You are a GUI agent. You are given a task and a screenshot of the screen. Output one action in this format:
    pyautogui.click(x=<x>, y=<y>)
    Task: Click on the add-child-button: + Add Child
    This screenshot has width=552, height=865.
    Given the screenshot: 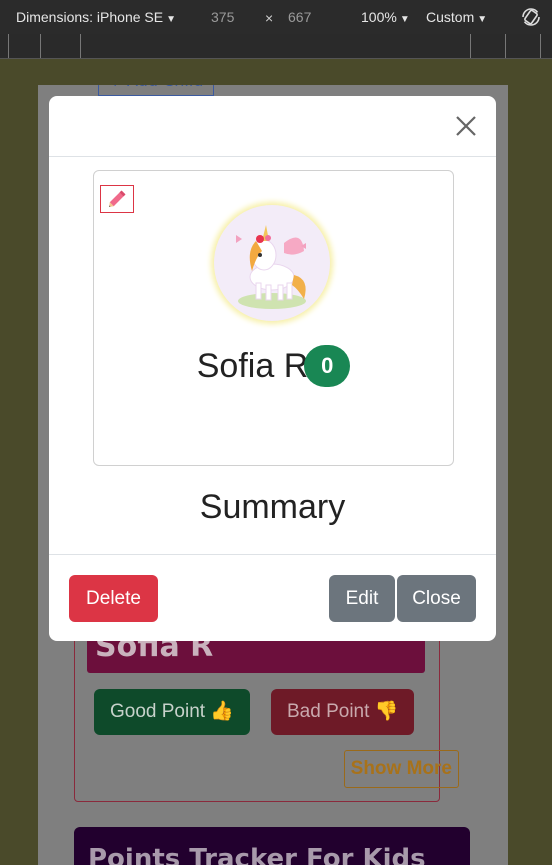 What is the action you would take?
    pyautogui.click(x=156, y=90)
    